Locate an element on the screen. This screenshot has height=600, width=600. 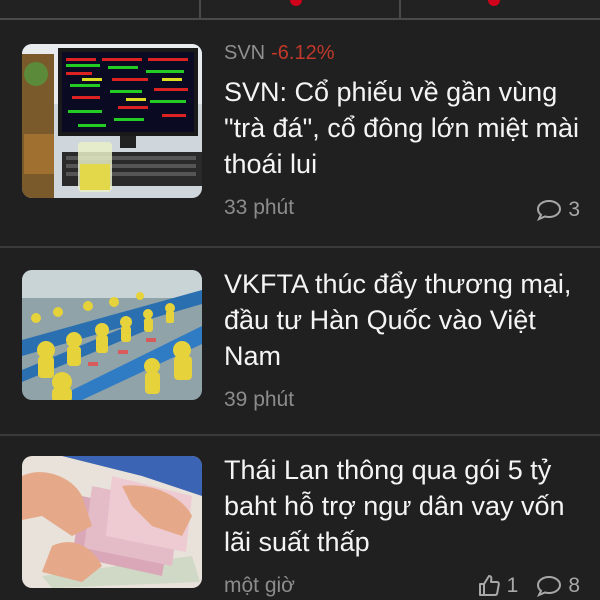
factory-workers-icon is located at coordinates (112, 335).